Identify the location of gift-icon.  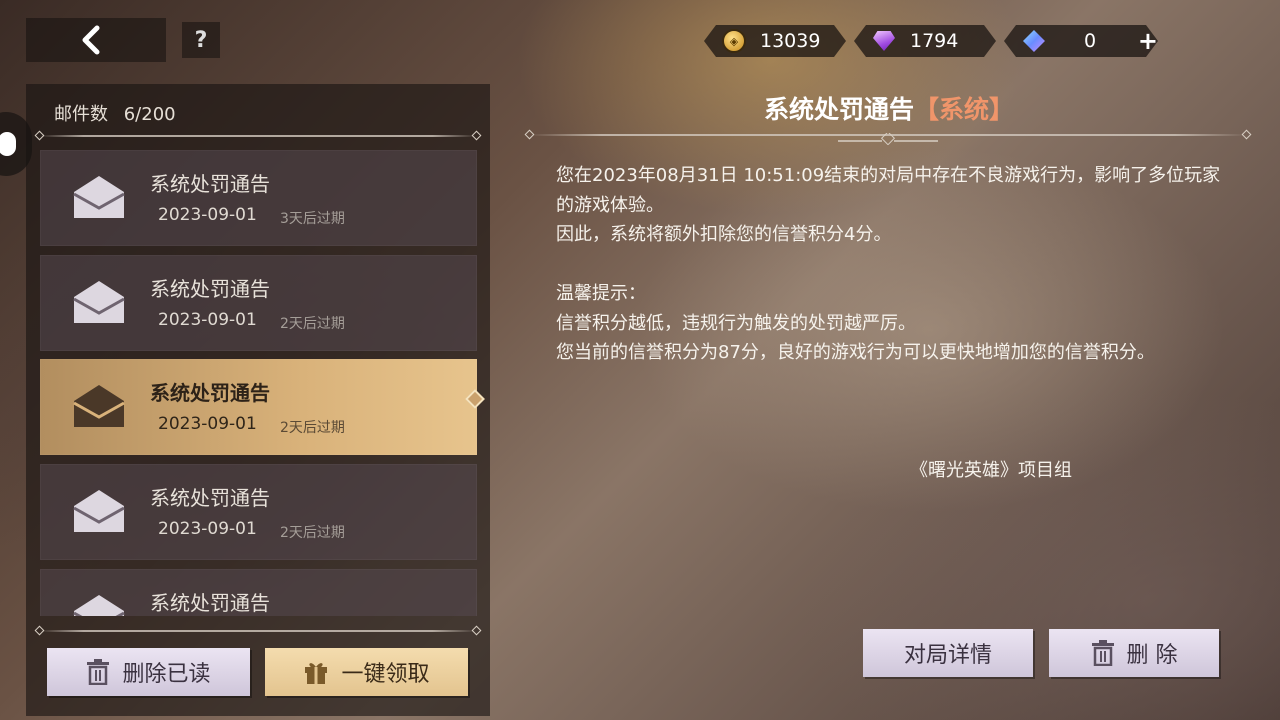
(316, 672).